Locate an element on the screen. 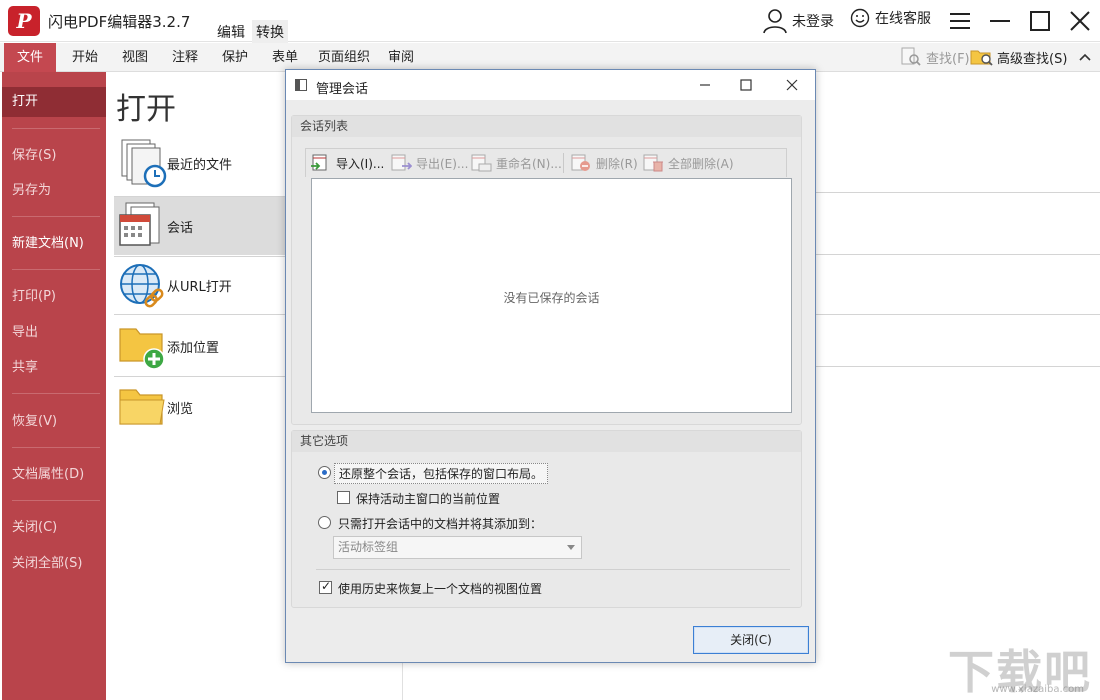  tab-review: 审阅 is located at coordinates (401, 57).